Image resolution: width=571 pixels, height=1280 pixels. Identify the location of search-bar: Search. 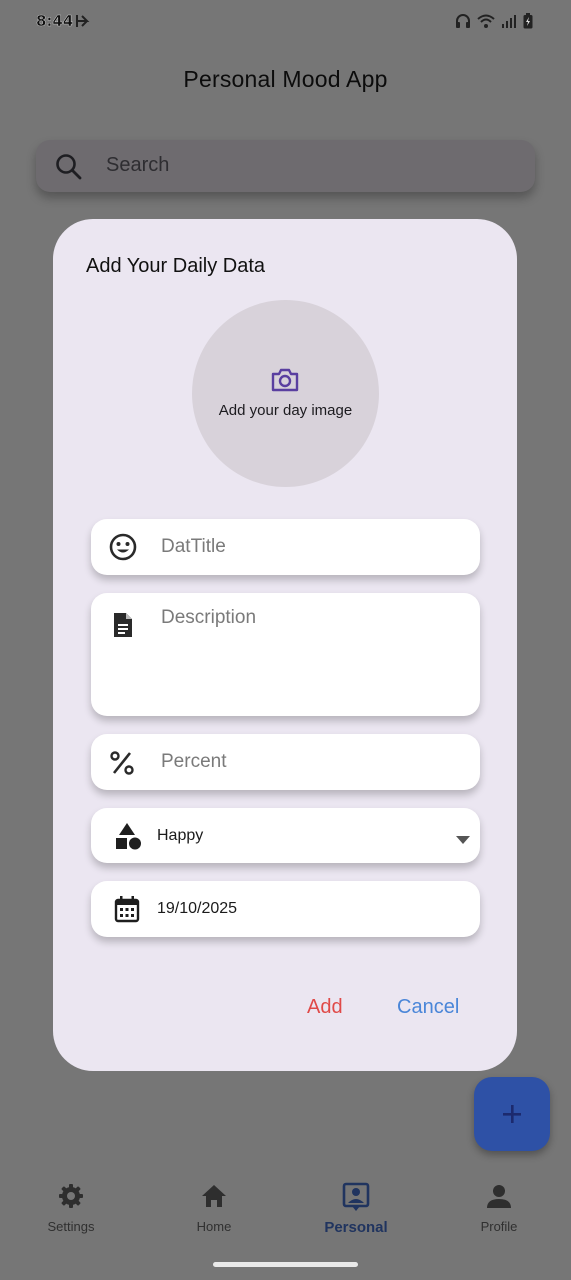
(285, 166).